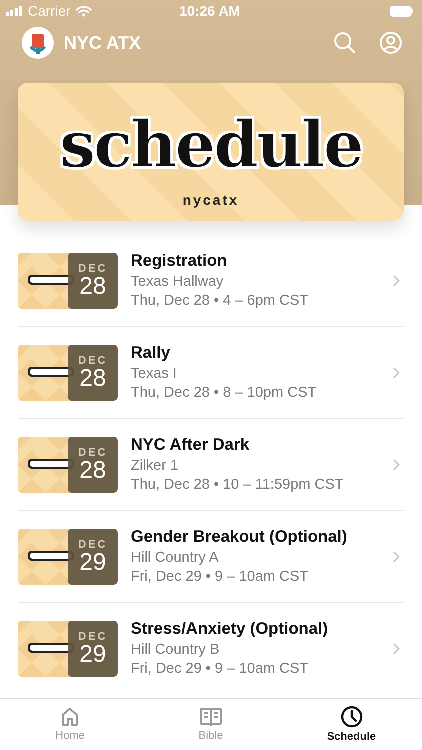 The width and height of the screenshot is (422, 750). I want to click on battery-icon, so click(402, 11).